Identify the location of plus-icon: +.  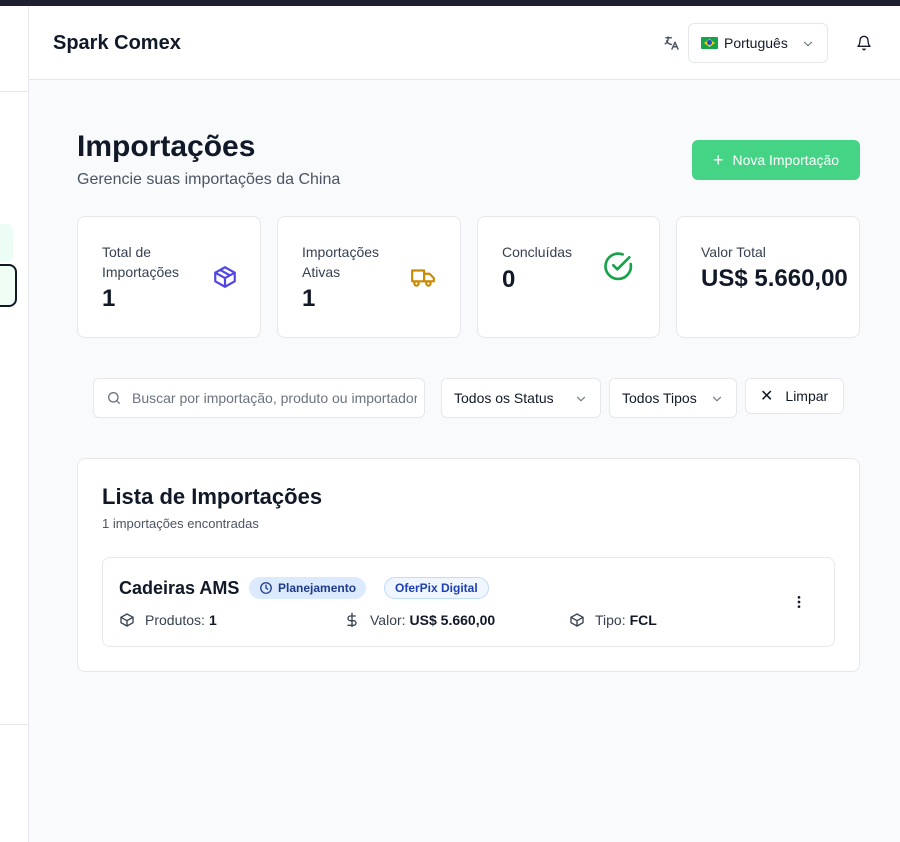
(718, 160).